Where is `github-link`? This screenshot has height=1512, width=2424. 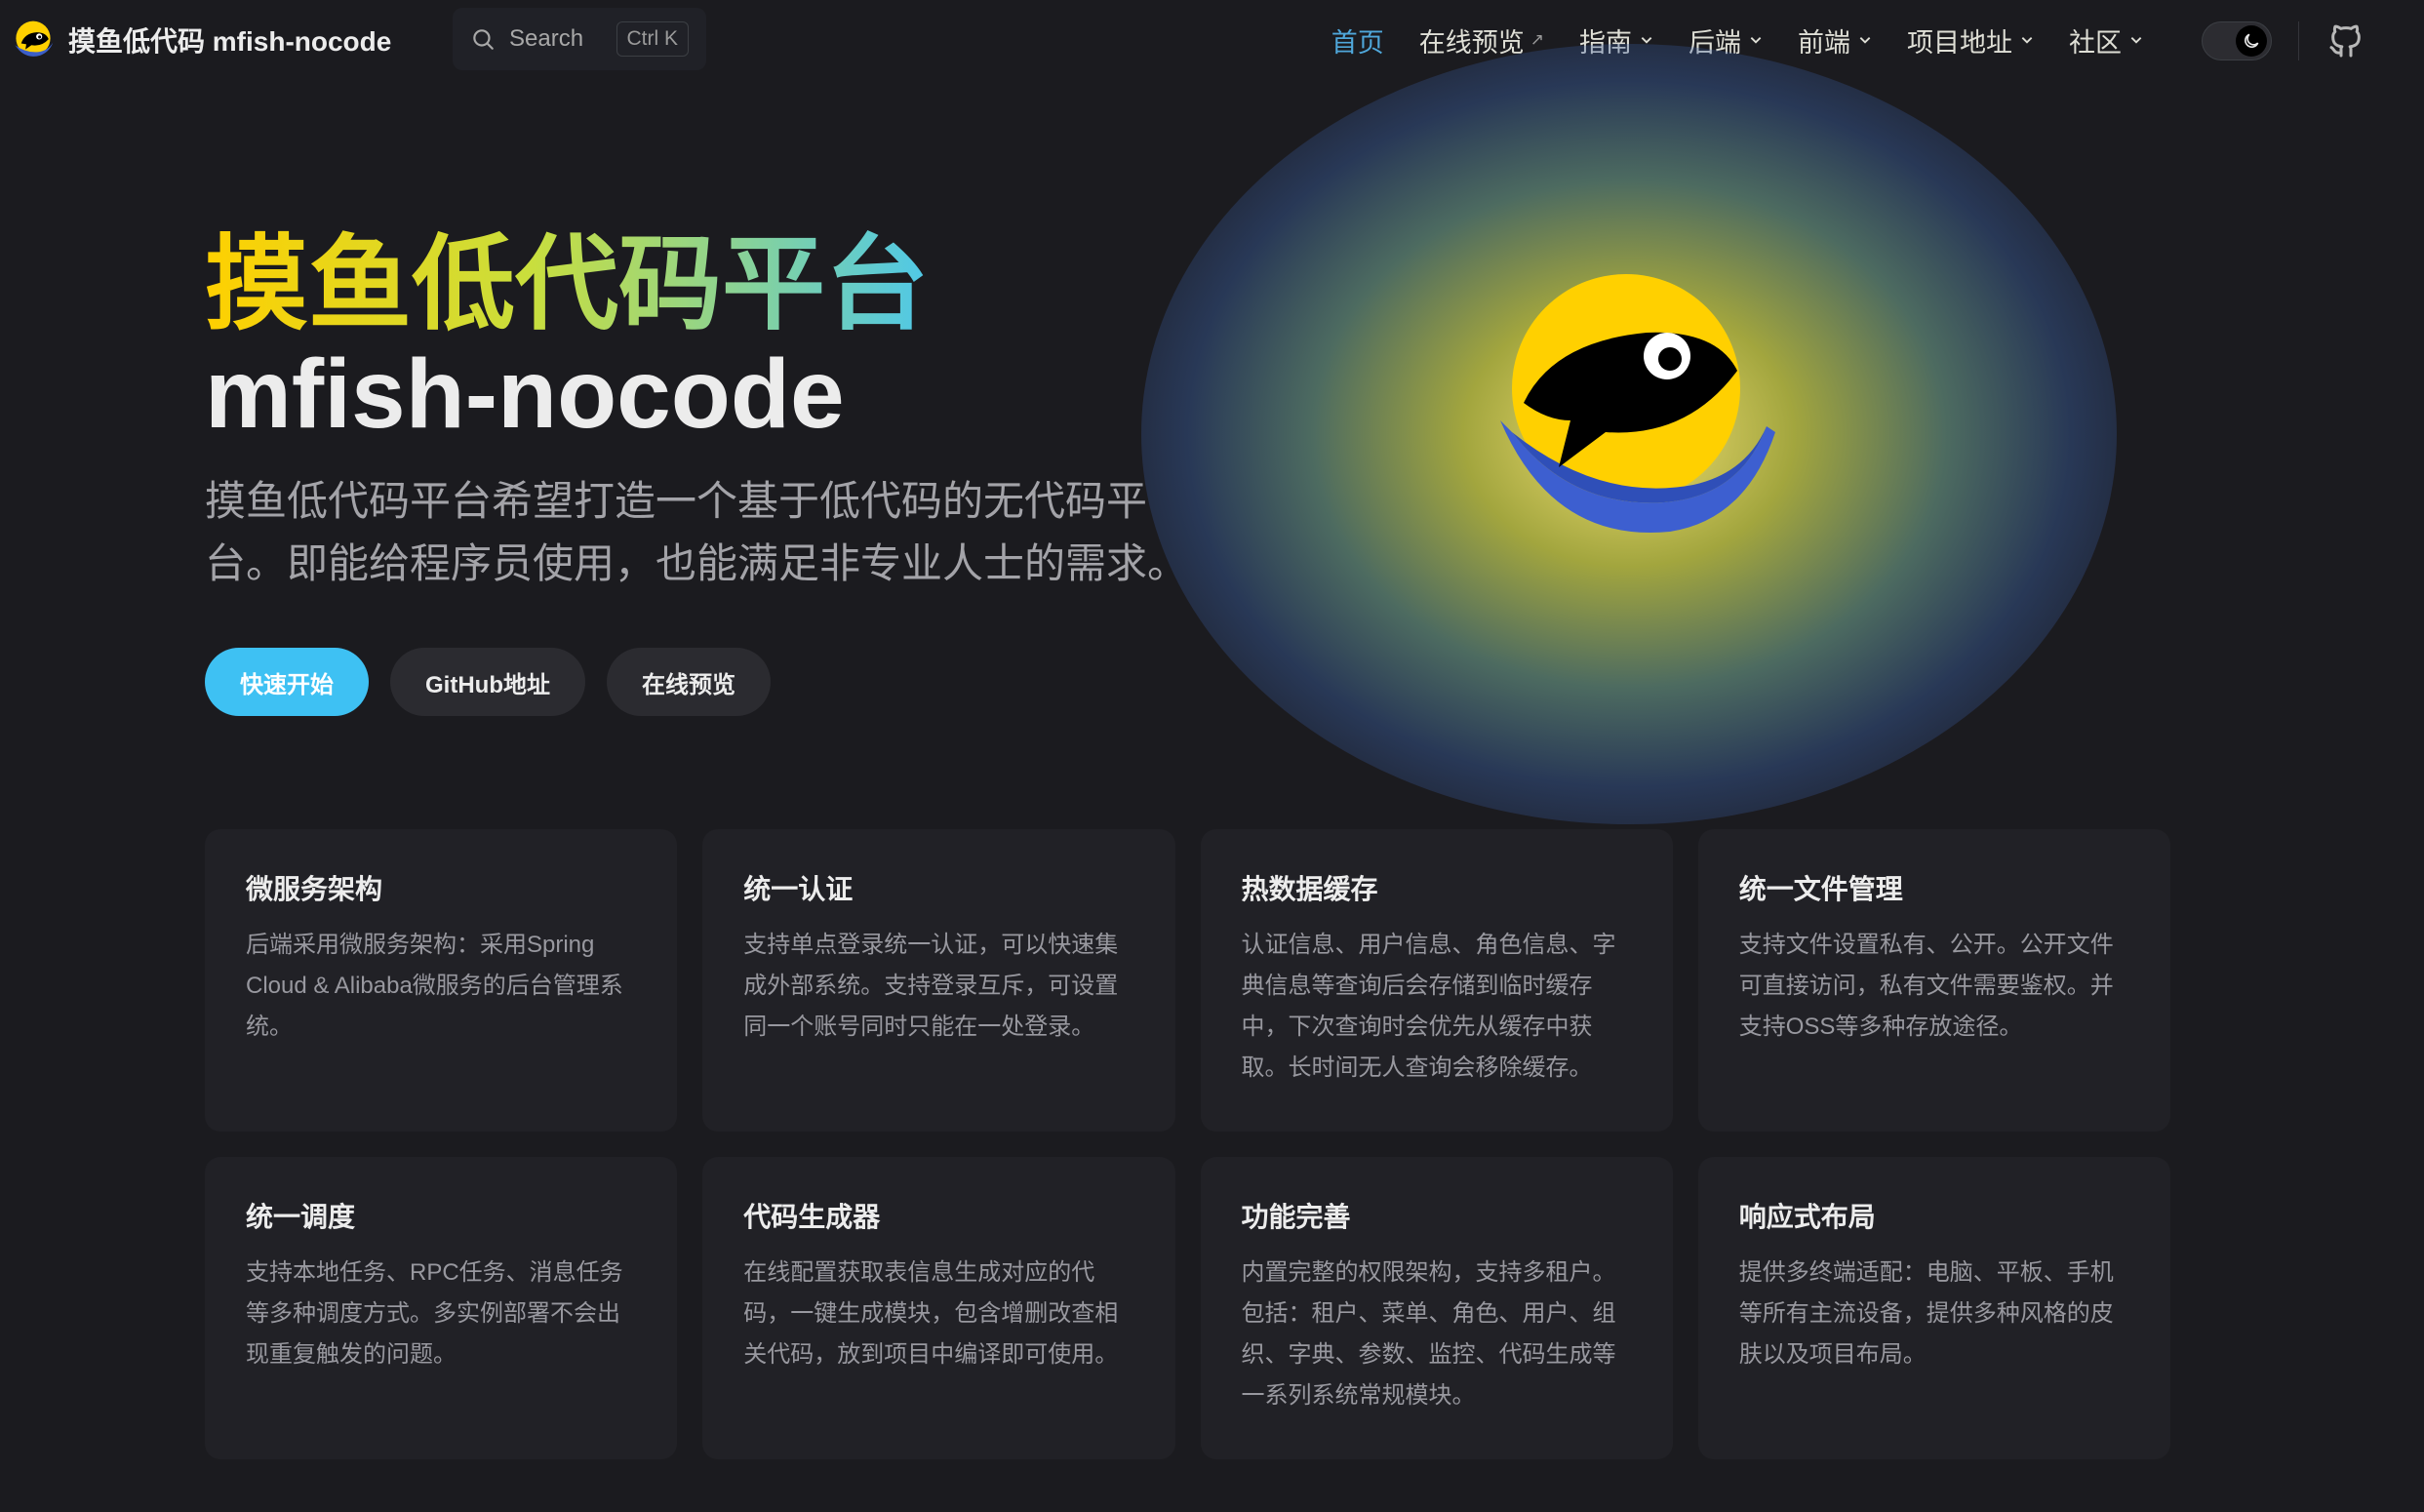 github-link is located at coordinates (2345, 40).